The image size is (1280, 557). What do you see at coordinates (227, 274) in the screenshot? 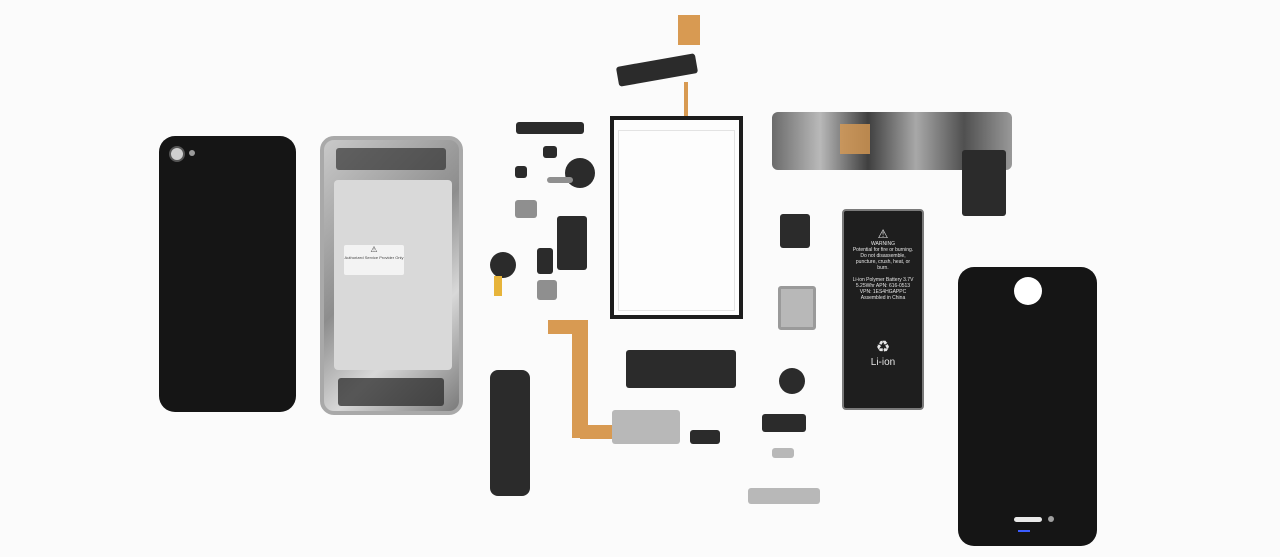
I see `back-glass-panel` at bounding box center [227, 274].